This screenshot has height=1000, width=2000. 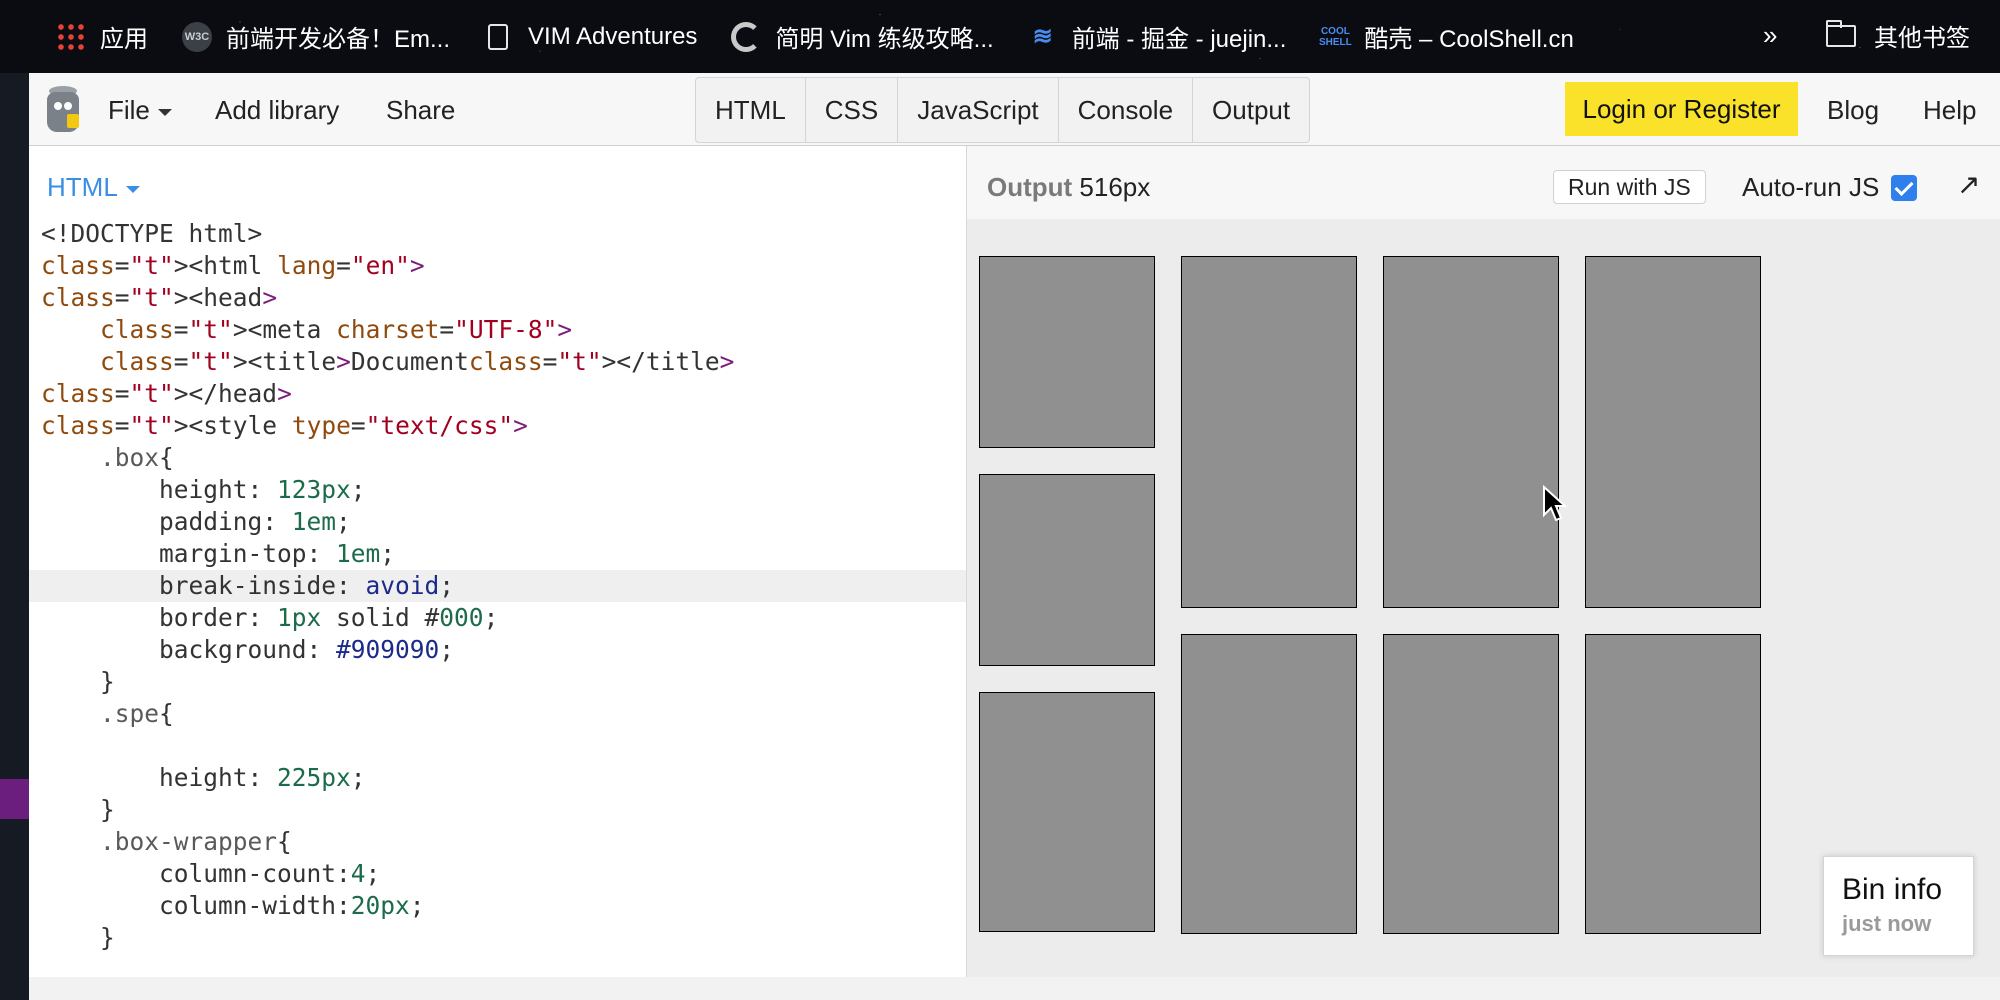 I want to click on mouse-cursor-icon, so click(x=1555, y=503).